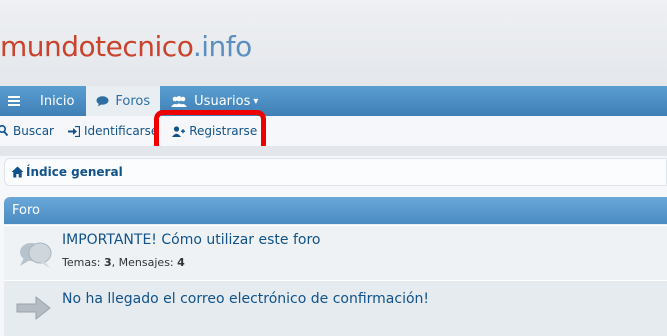 This screenshot has height=336, width=667. What do you see at coordinates (222, 101) in the screenshot?
I see `nav-label-usuarios: Usuarios` at bounding box center [222, 101].